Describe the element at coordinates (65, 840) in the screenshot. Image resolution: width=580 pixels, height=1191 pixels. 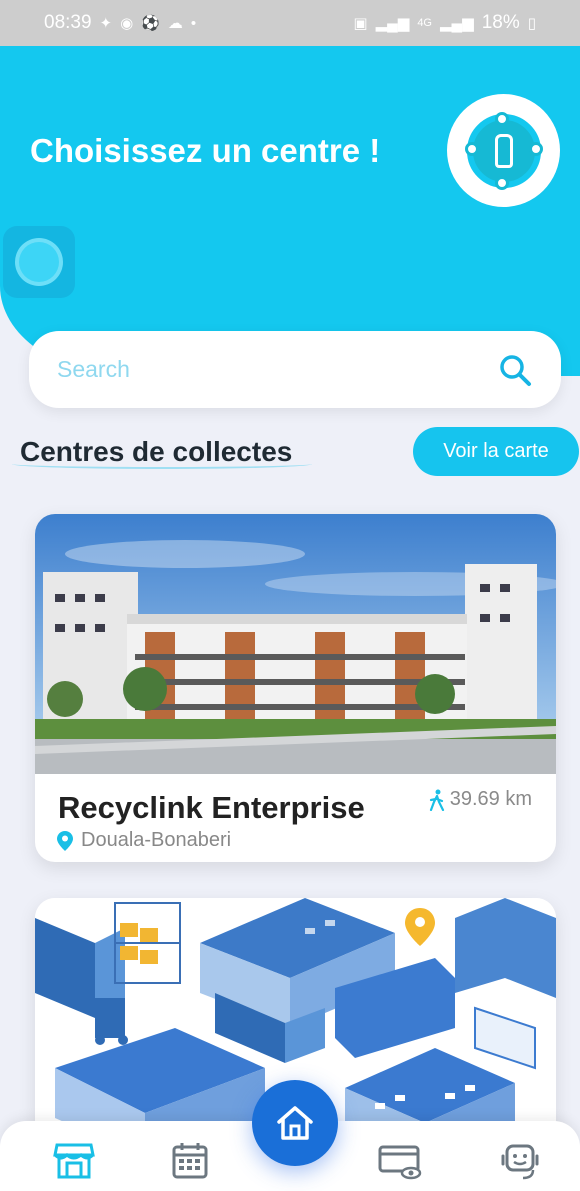
I see `location-pin-icon` at that location.